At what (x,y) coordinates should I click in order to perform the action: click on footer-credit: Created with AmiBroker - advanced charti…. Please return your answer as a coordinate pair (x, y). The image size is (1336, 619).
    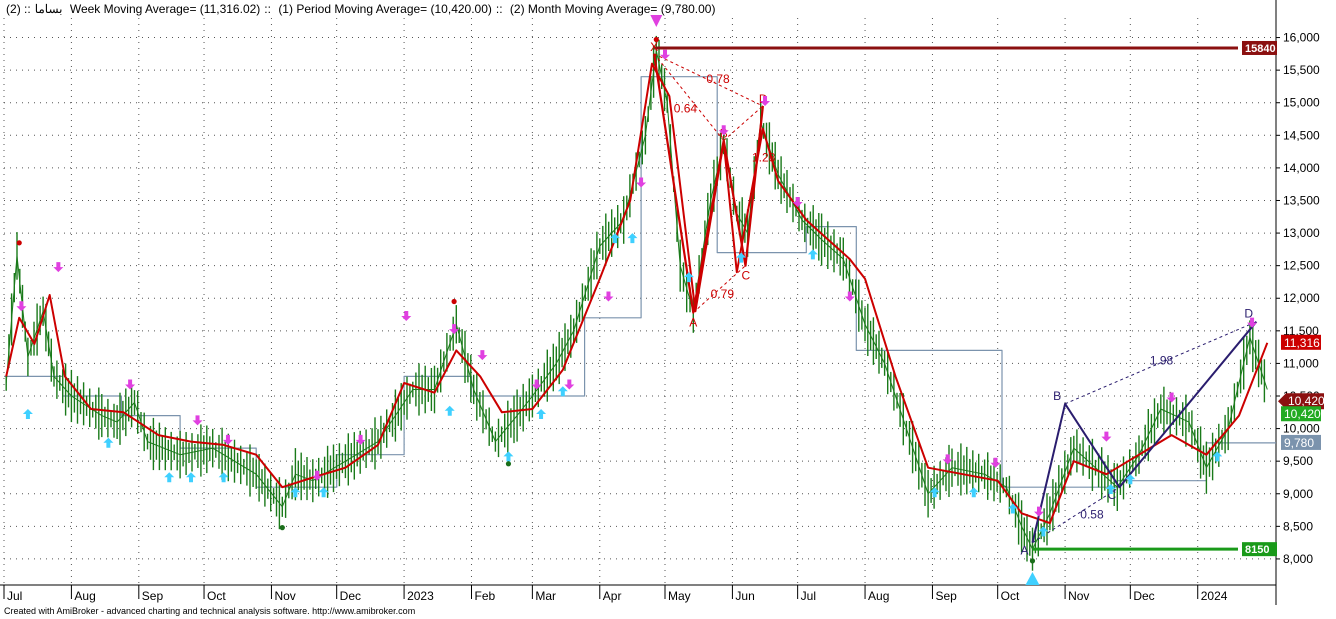
    Looking at the image, I should click on (210, 611).